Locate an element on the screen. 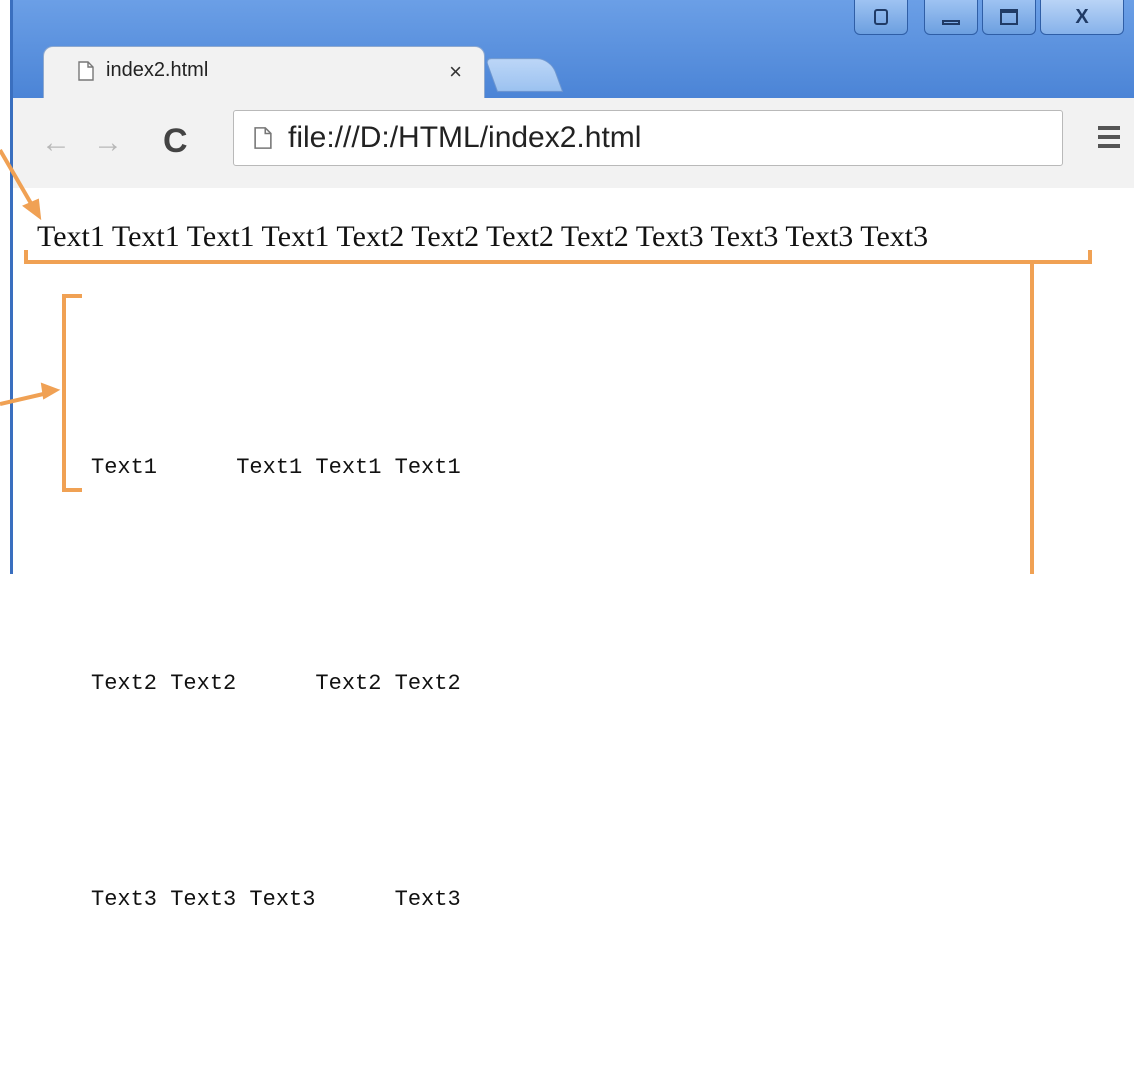  maximize-icon is located at coordinates (1009, 17).